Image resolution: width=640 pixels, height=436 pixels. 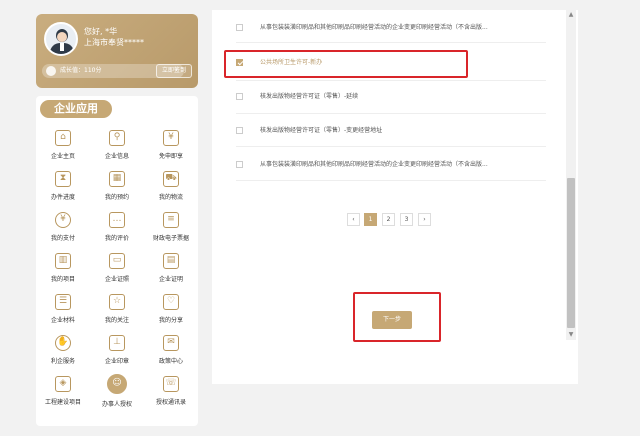 I want to click on app-item: ✋ 利企服务, so click(x=63, y=351).